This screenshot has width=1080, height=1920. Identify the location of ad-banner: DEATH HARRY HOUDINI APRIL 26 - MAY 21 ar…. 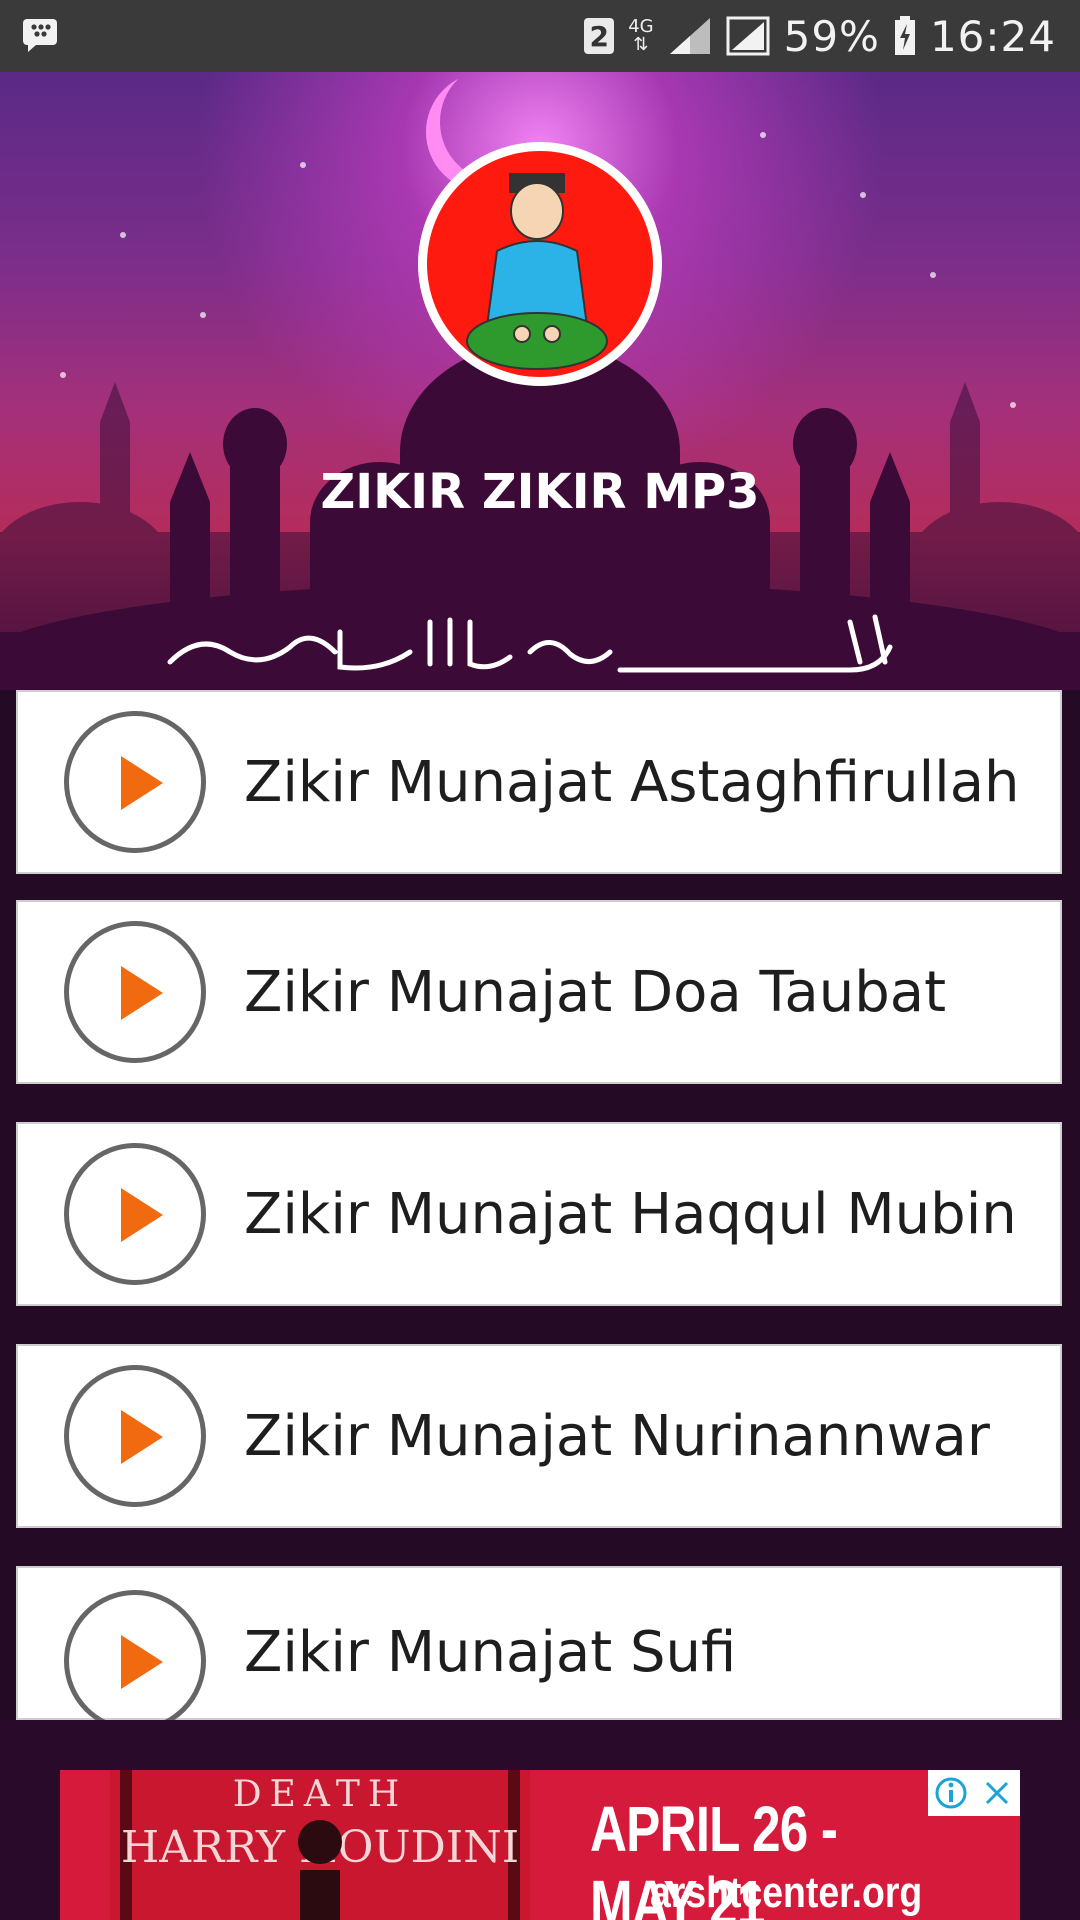
(540, 1845).